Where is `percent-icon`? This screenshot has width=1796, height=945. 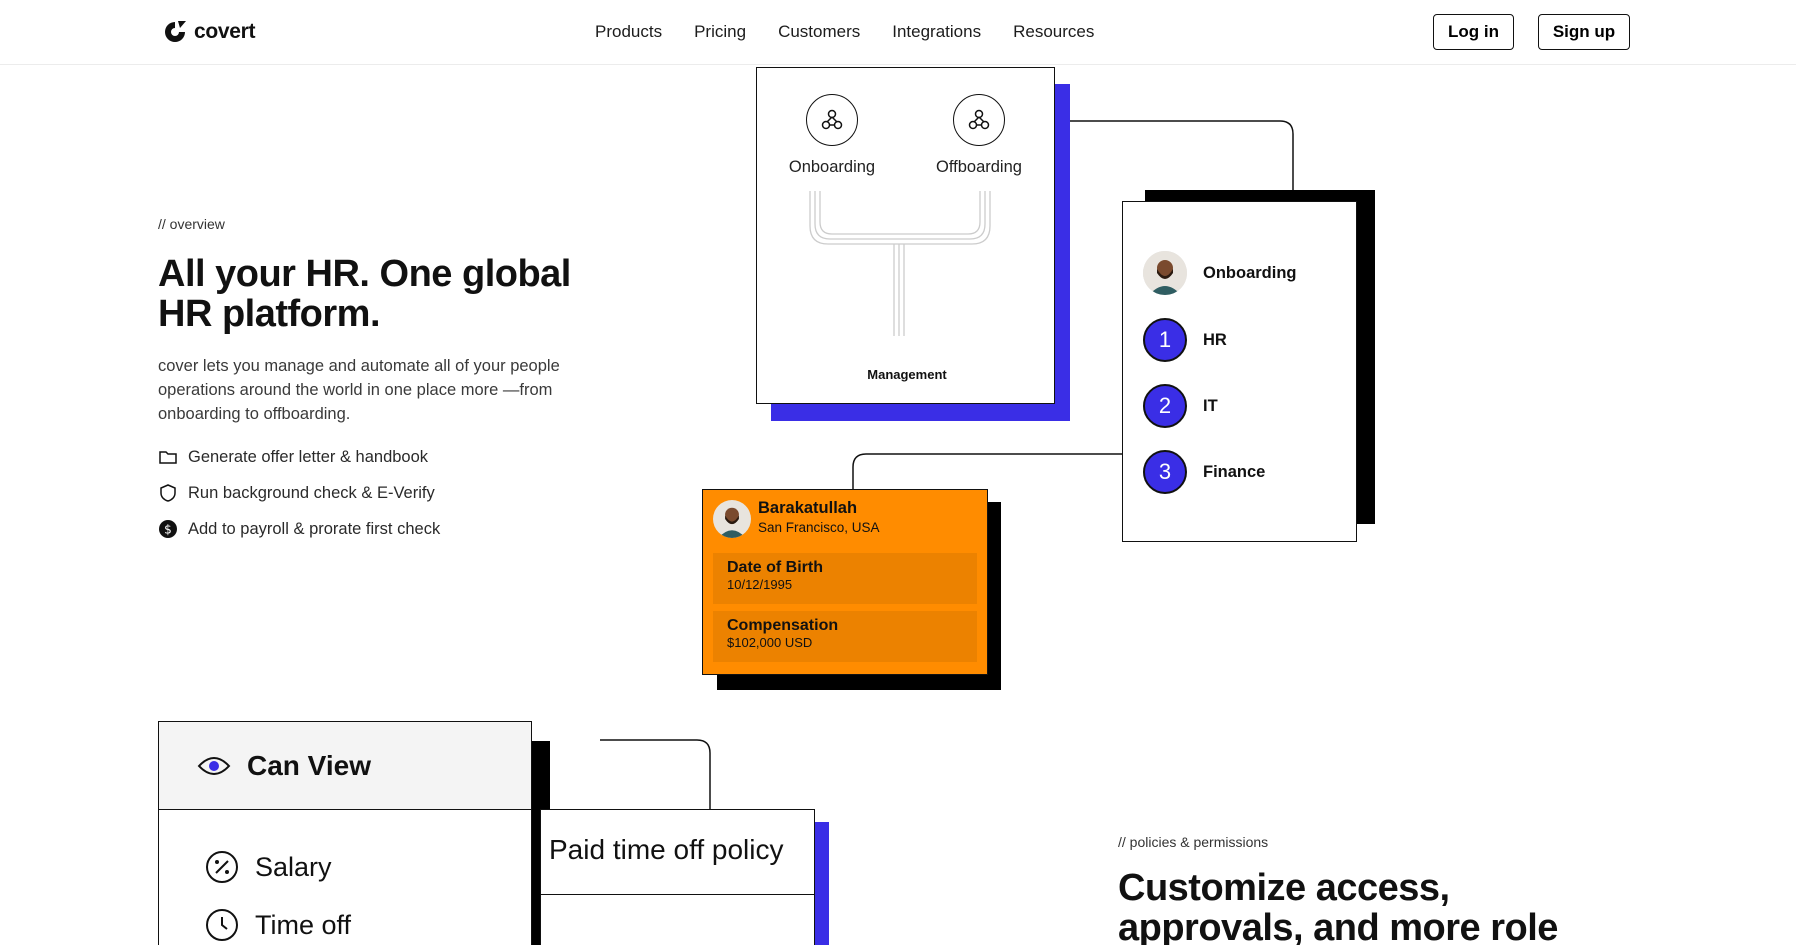
percent-icon is located at coordinates (222, 867).